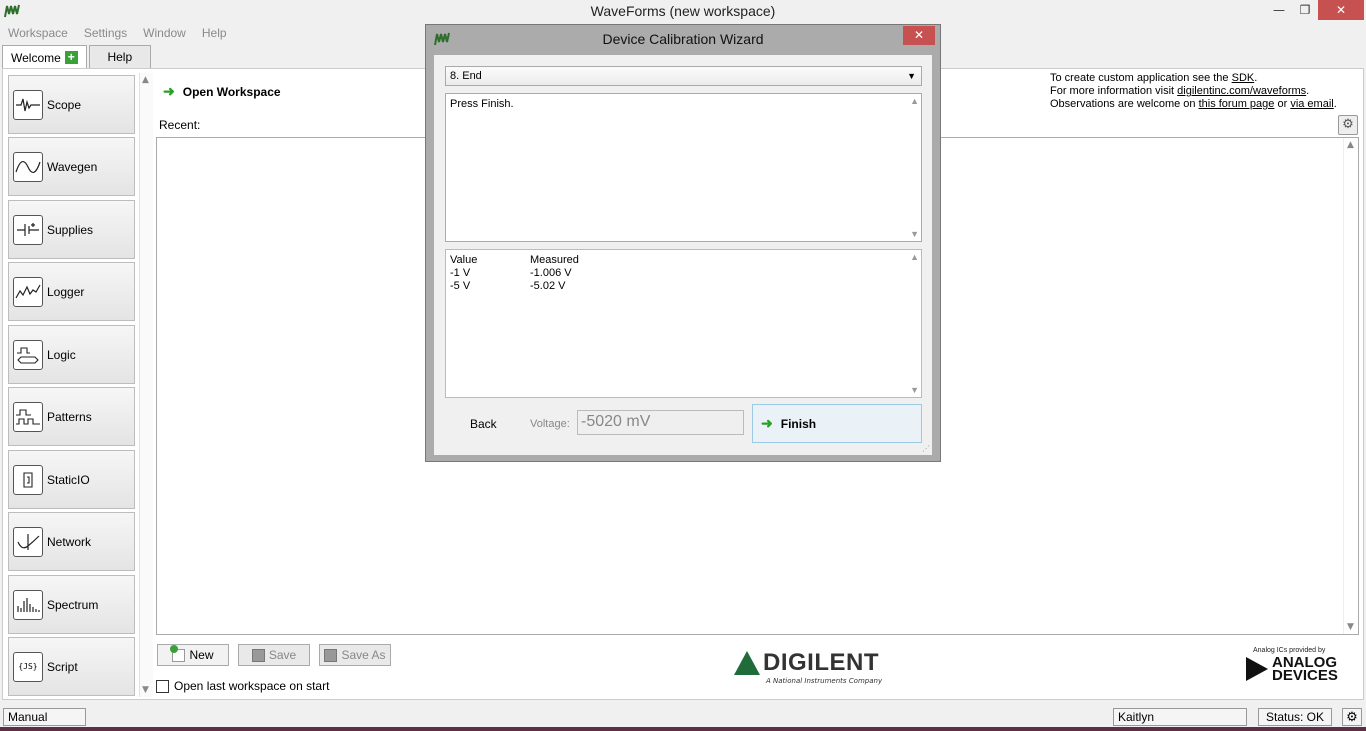 This screenshot has height=731, width=1366. Describe the element at coordinates (747, 663) in the screenshot. I see `digilent-triangle-icon` at that location.